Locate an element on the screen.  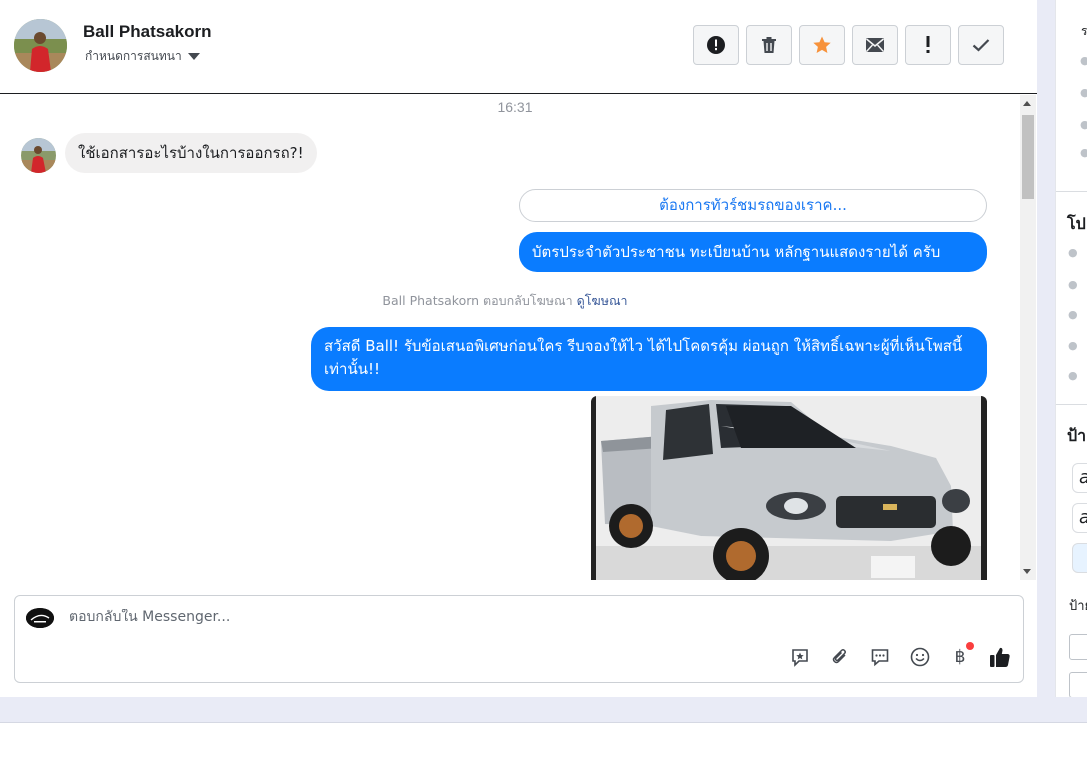
emoji-icon is located at coordinates (920, 657).